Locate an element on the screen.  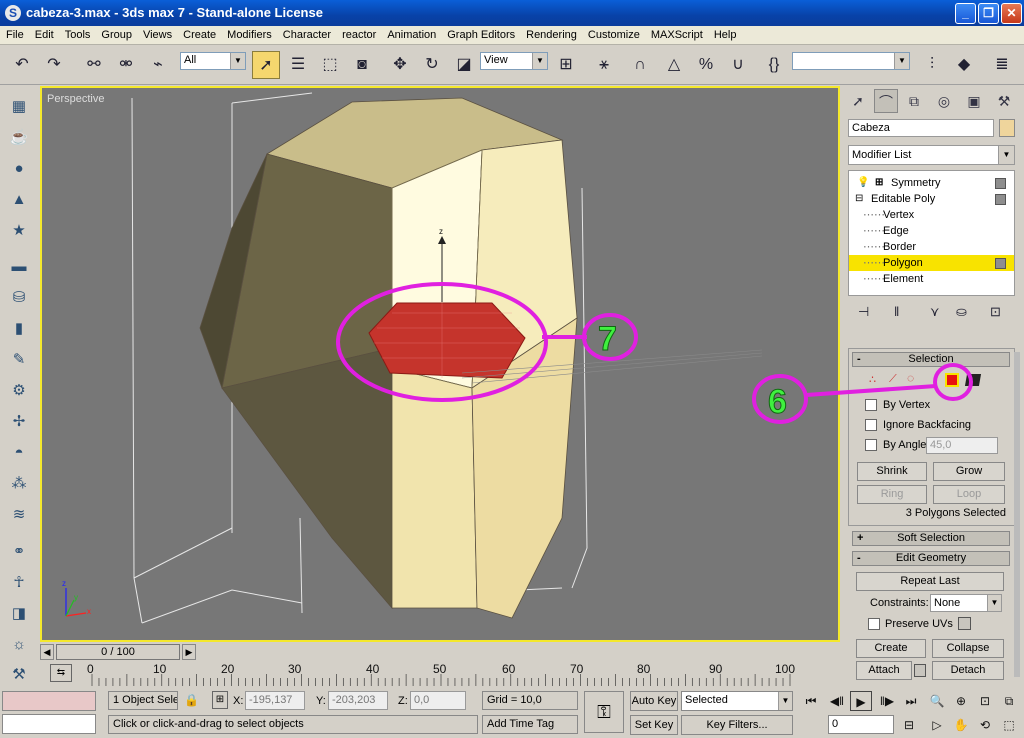
undo-icon: ↶ is located at coordinates (22, 65).